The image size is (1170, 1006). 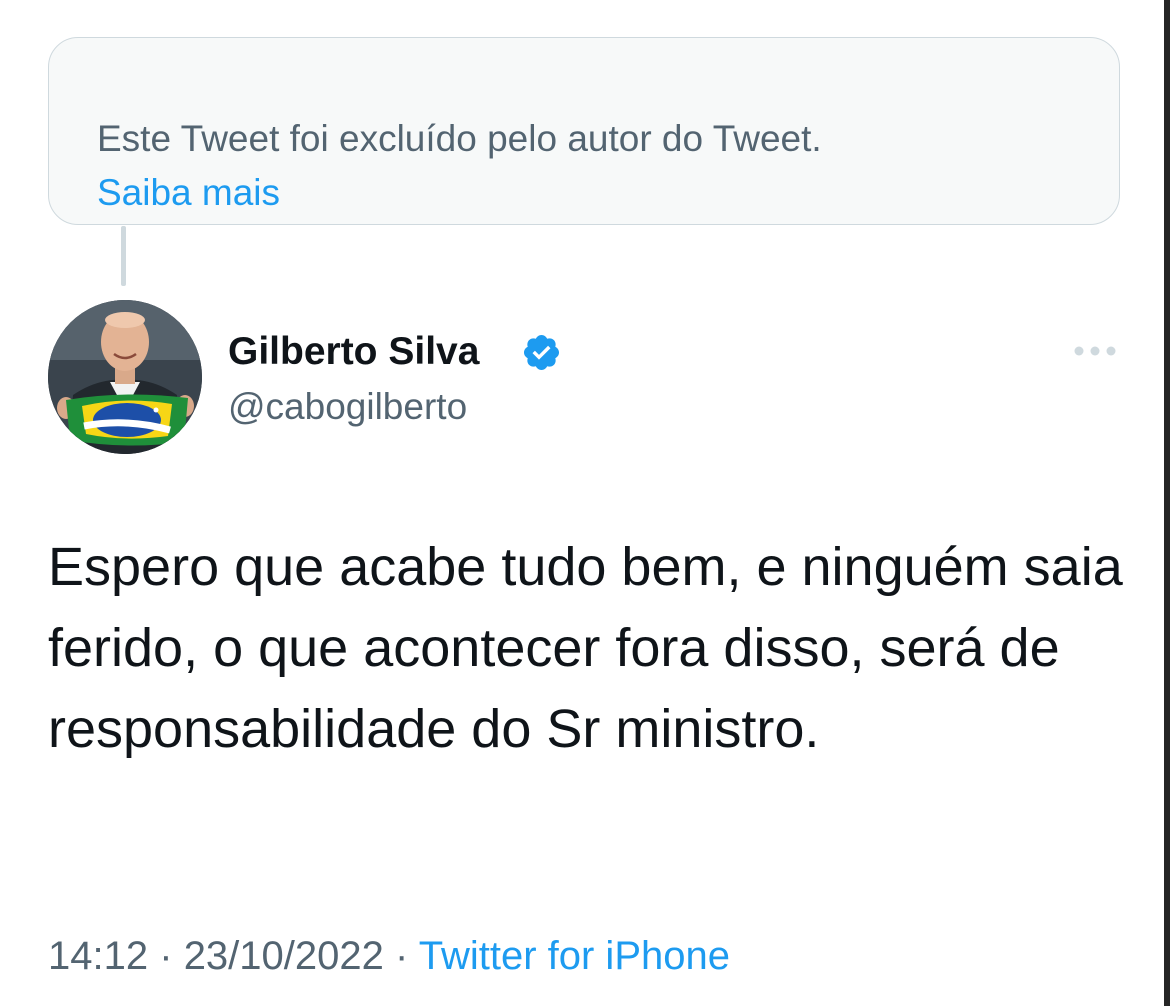 I want to click on scrollbar, so click(x=1167, y=503).